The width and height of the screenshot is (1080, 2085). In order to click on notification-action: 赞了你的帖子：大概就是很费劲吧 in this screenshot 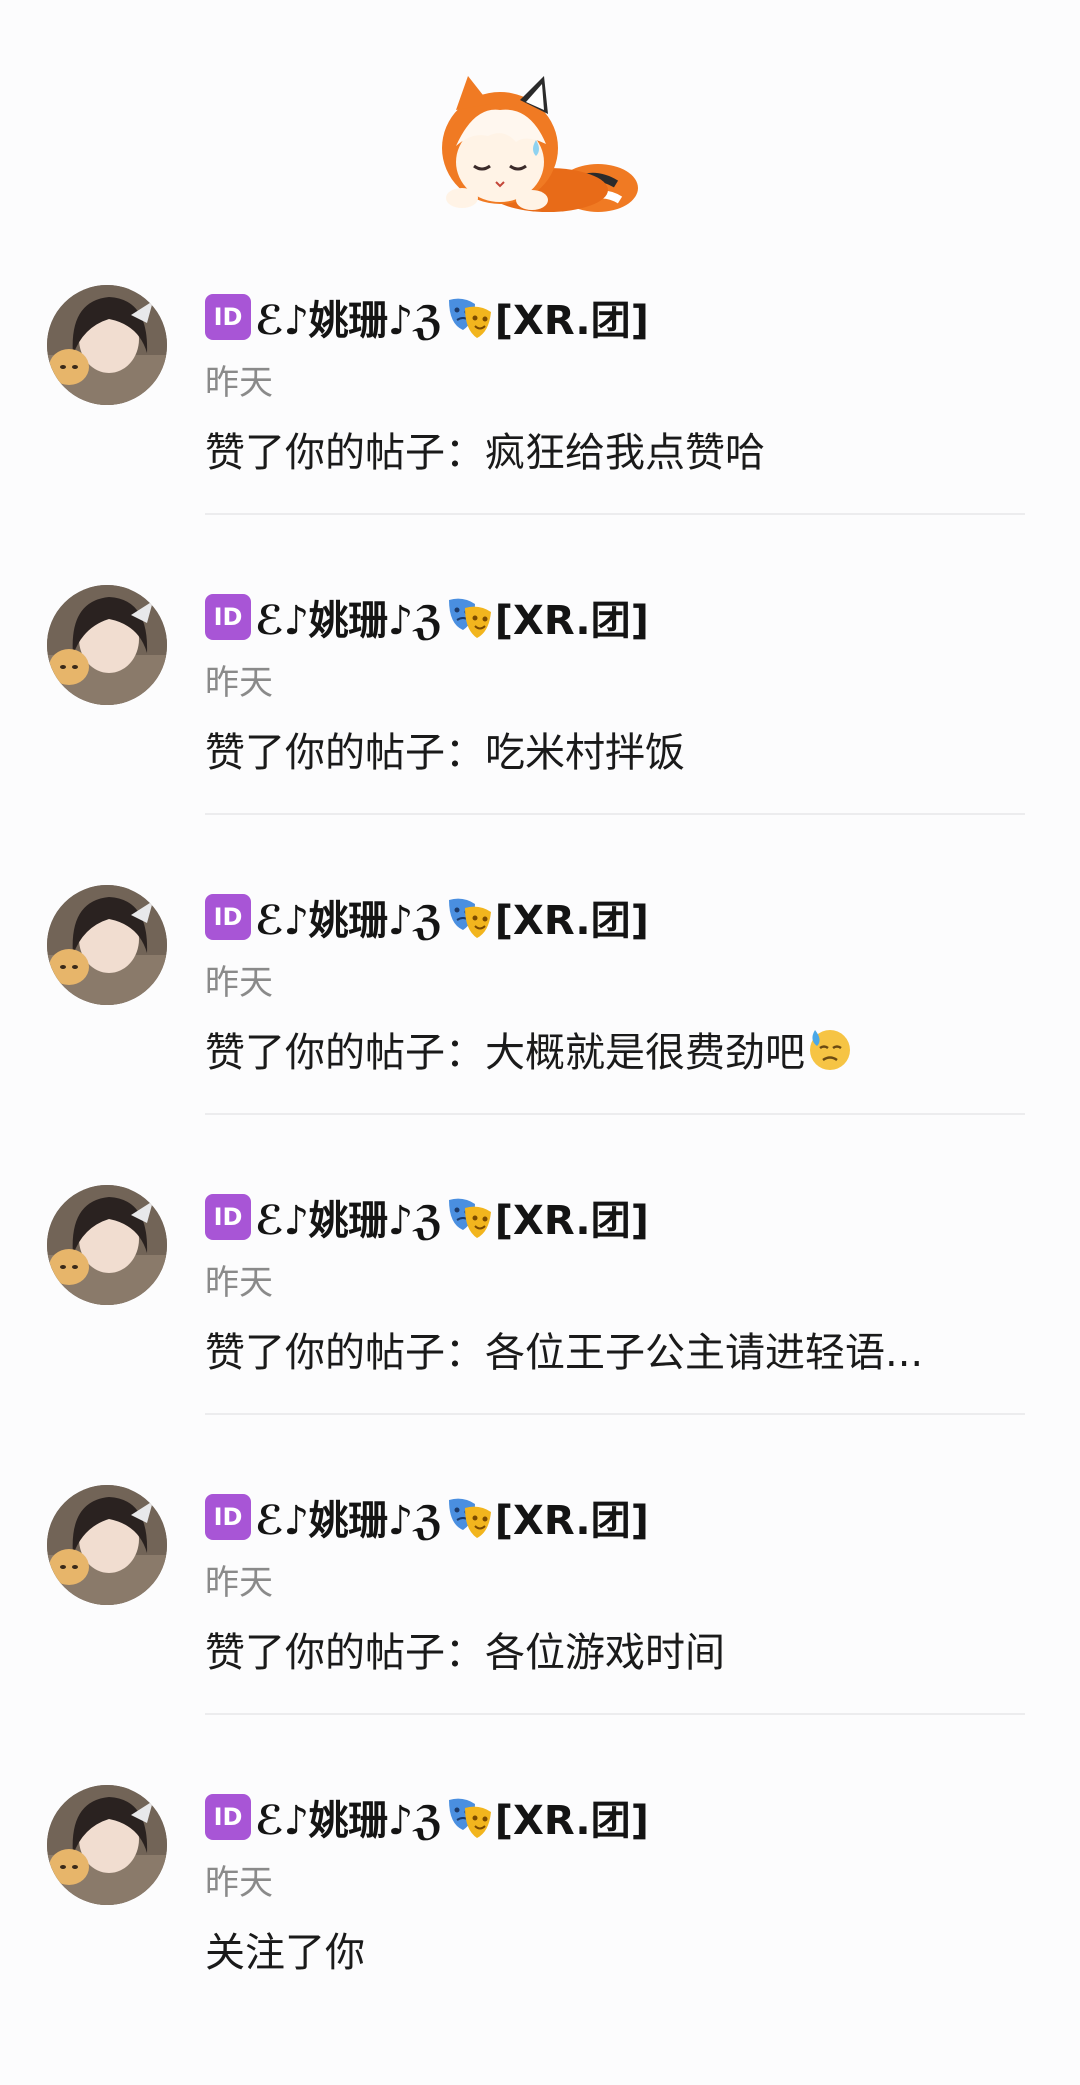, I will do `click(529, 1049)`.